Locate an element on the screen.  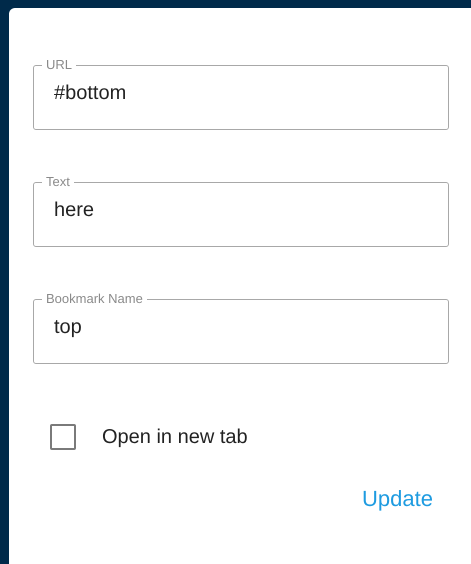
field-label: URL is located at coordinates (59, 64).